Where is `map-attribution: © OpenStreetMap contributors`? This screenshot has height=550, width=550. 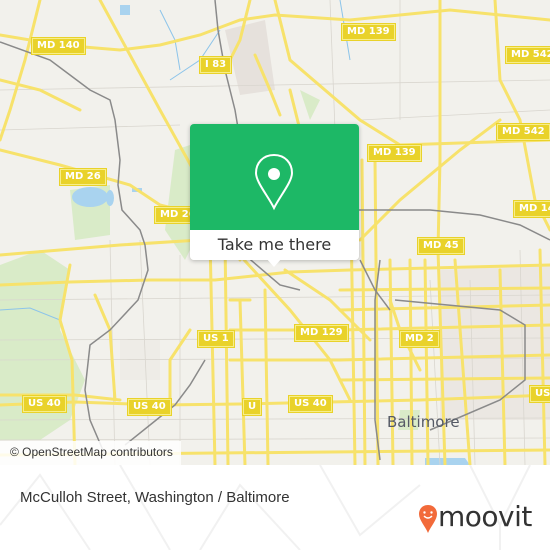
map-attribution: © OpenStreetMap contributors is located at coordinates (90, 453).